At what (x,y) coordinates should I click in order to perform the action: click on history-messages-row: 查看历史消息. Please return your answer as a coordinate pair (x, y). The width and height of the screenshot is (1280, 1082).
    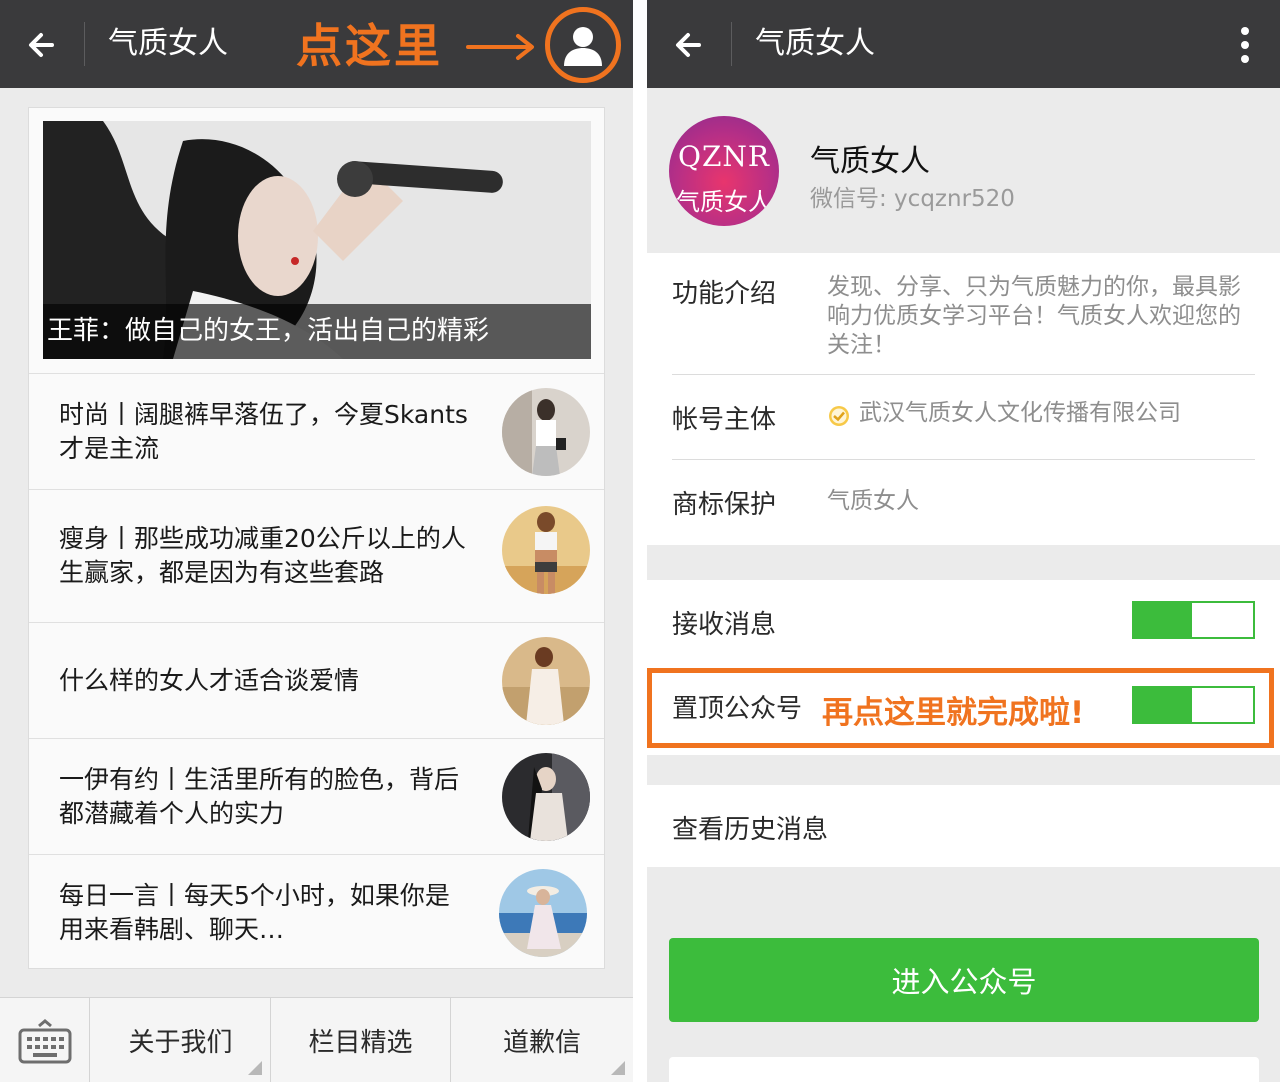
    Looking at the image, I should click on (963, 826).